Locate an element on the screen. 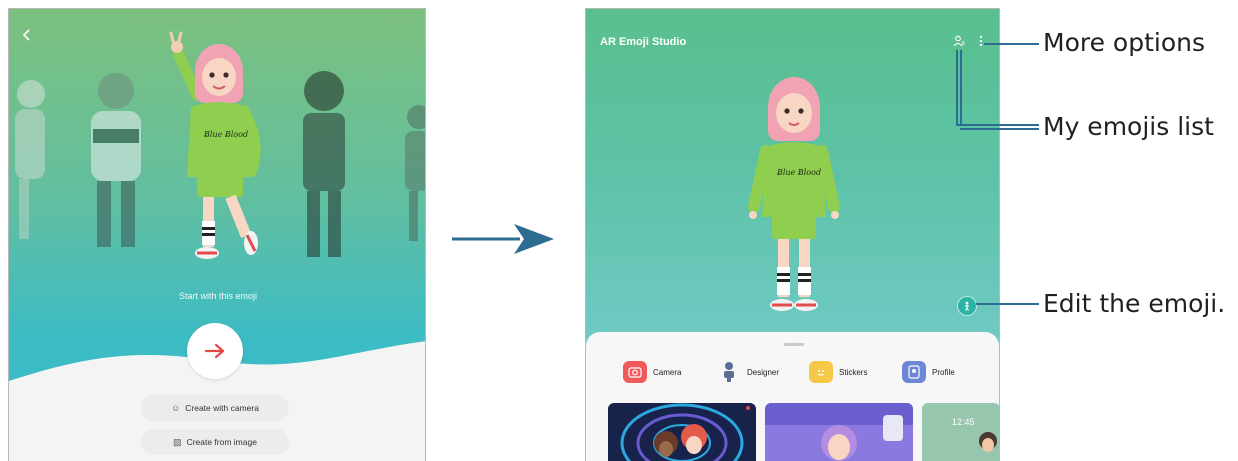 This screenshot has height=461, width=1238. callout-more-options: More options is located at coordinates (1124, 42).